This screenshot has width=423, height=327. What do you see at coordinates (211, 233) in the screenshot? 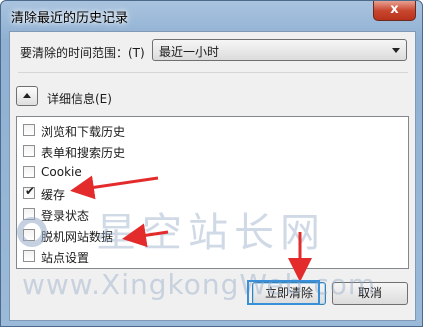
I see `watermark-cn: 星空站长网` at bounding box center [211, 233].